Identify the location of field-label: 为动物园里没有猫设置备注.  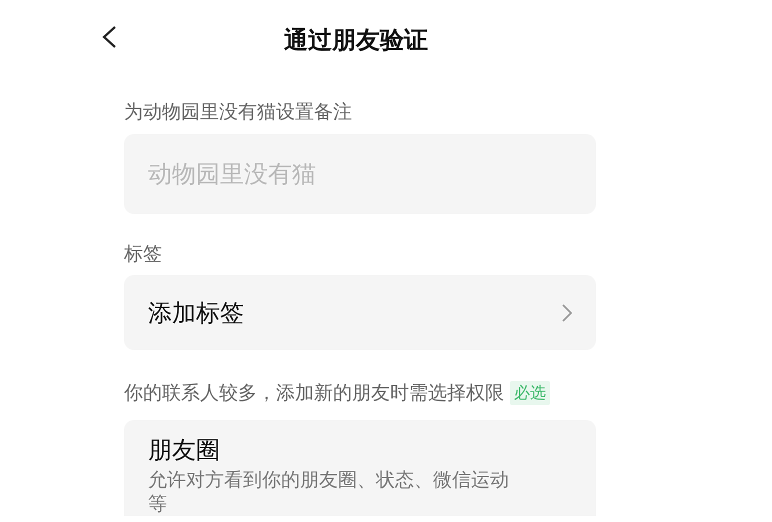
(238, 112).